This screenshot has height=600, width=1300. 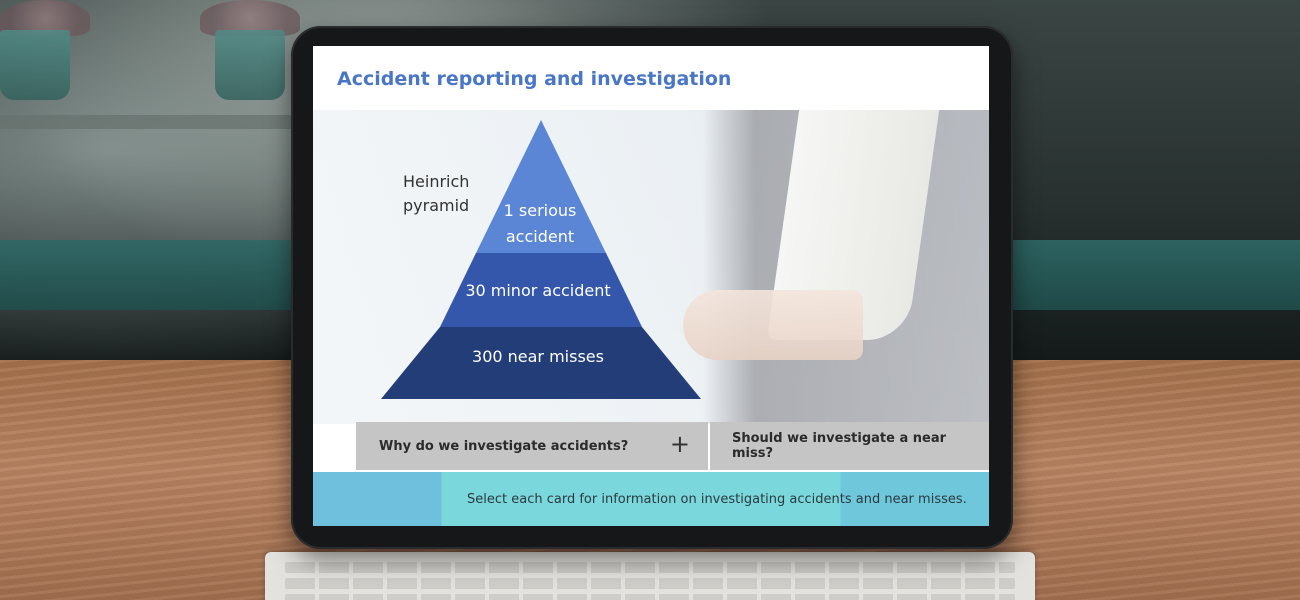 I want to click on pyramid-tier-3-text: 300 near misses, so click(x=538, y=356).